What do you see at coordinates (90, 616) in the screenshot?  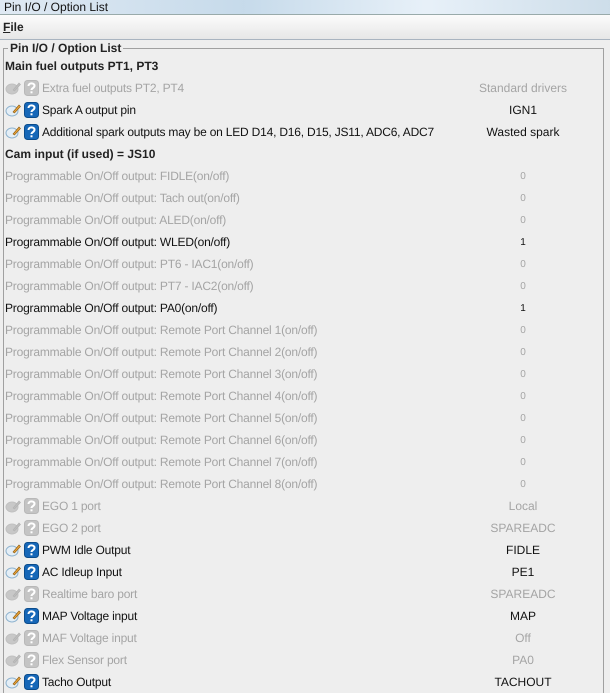 I see `option-label: MAP Voltage input` at bounding box center [90, 616].